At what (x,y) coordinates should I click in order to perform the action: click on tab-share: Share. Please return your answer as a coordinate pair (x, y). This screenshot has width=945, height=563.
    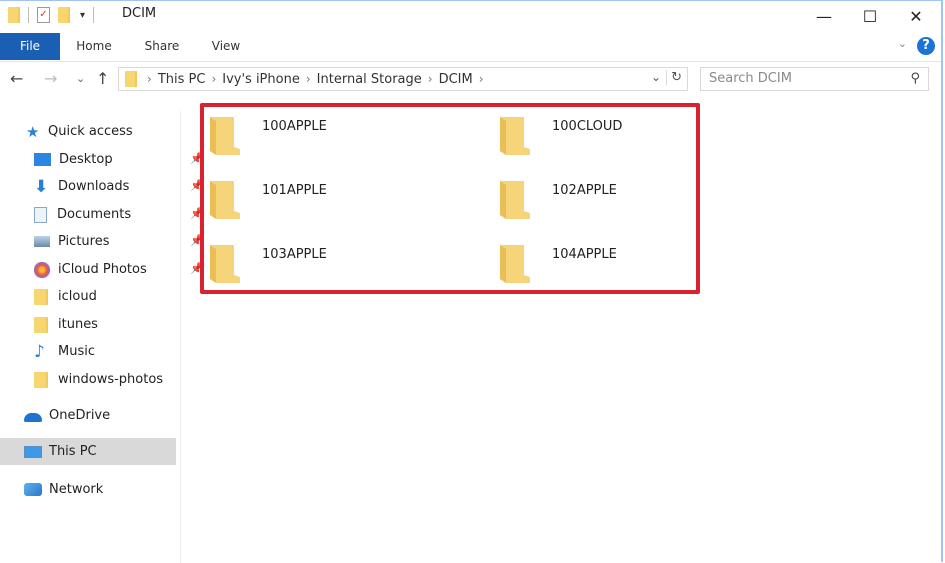
    Looking at the image, I should click on (162, 46).